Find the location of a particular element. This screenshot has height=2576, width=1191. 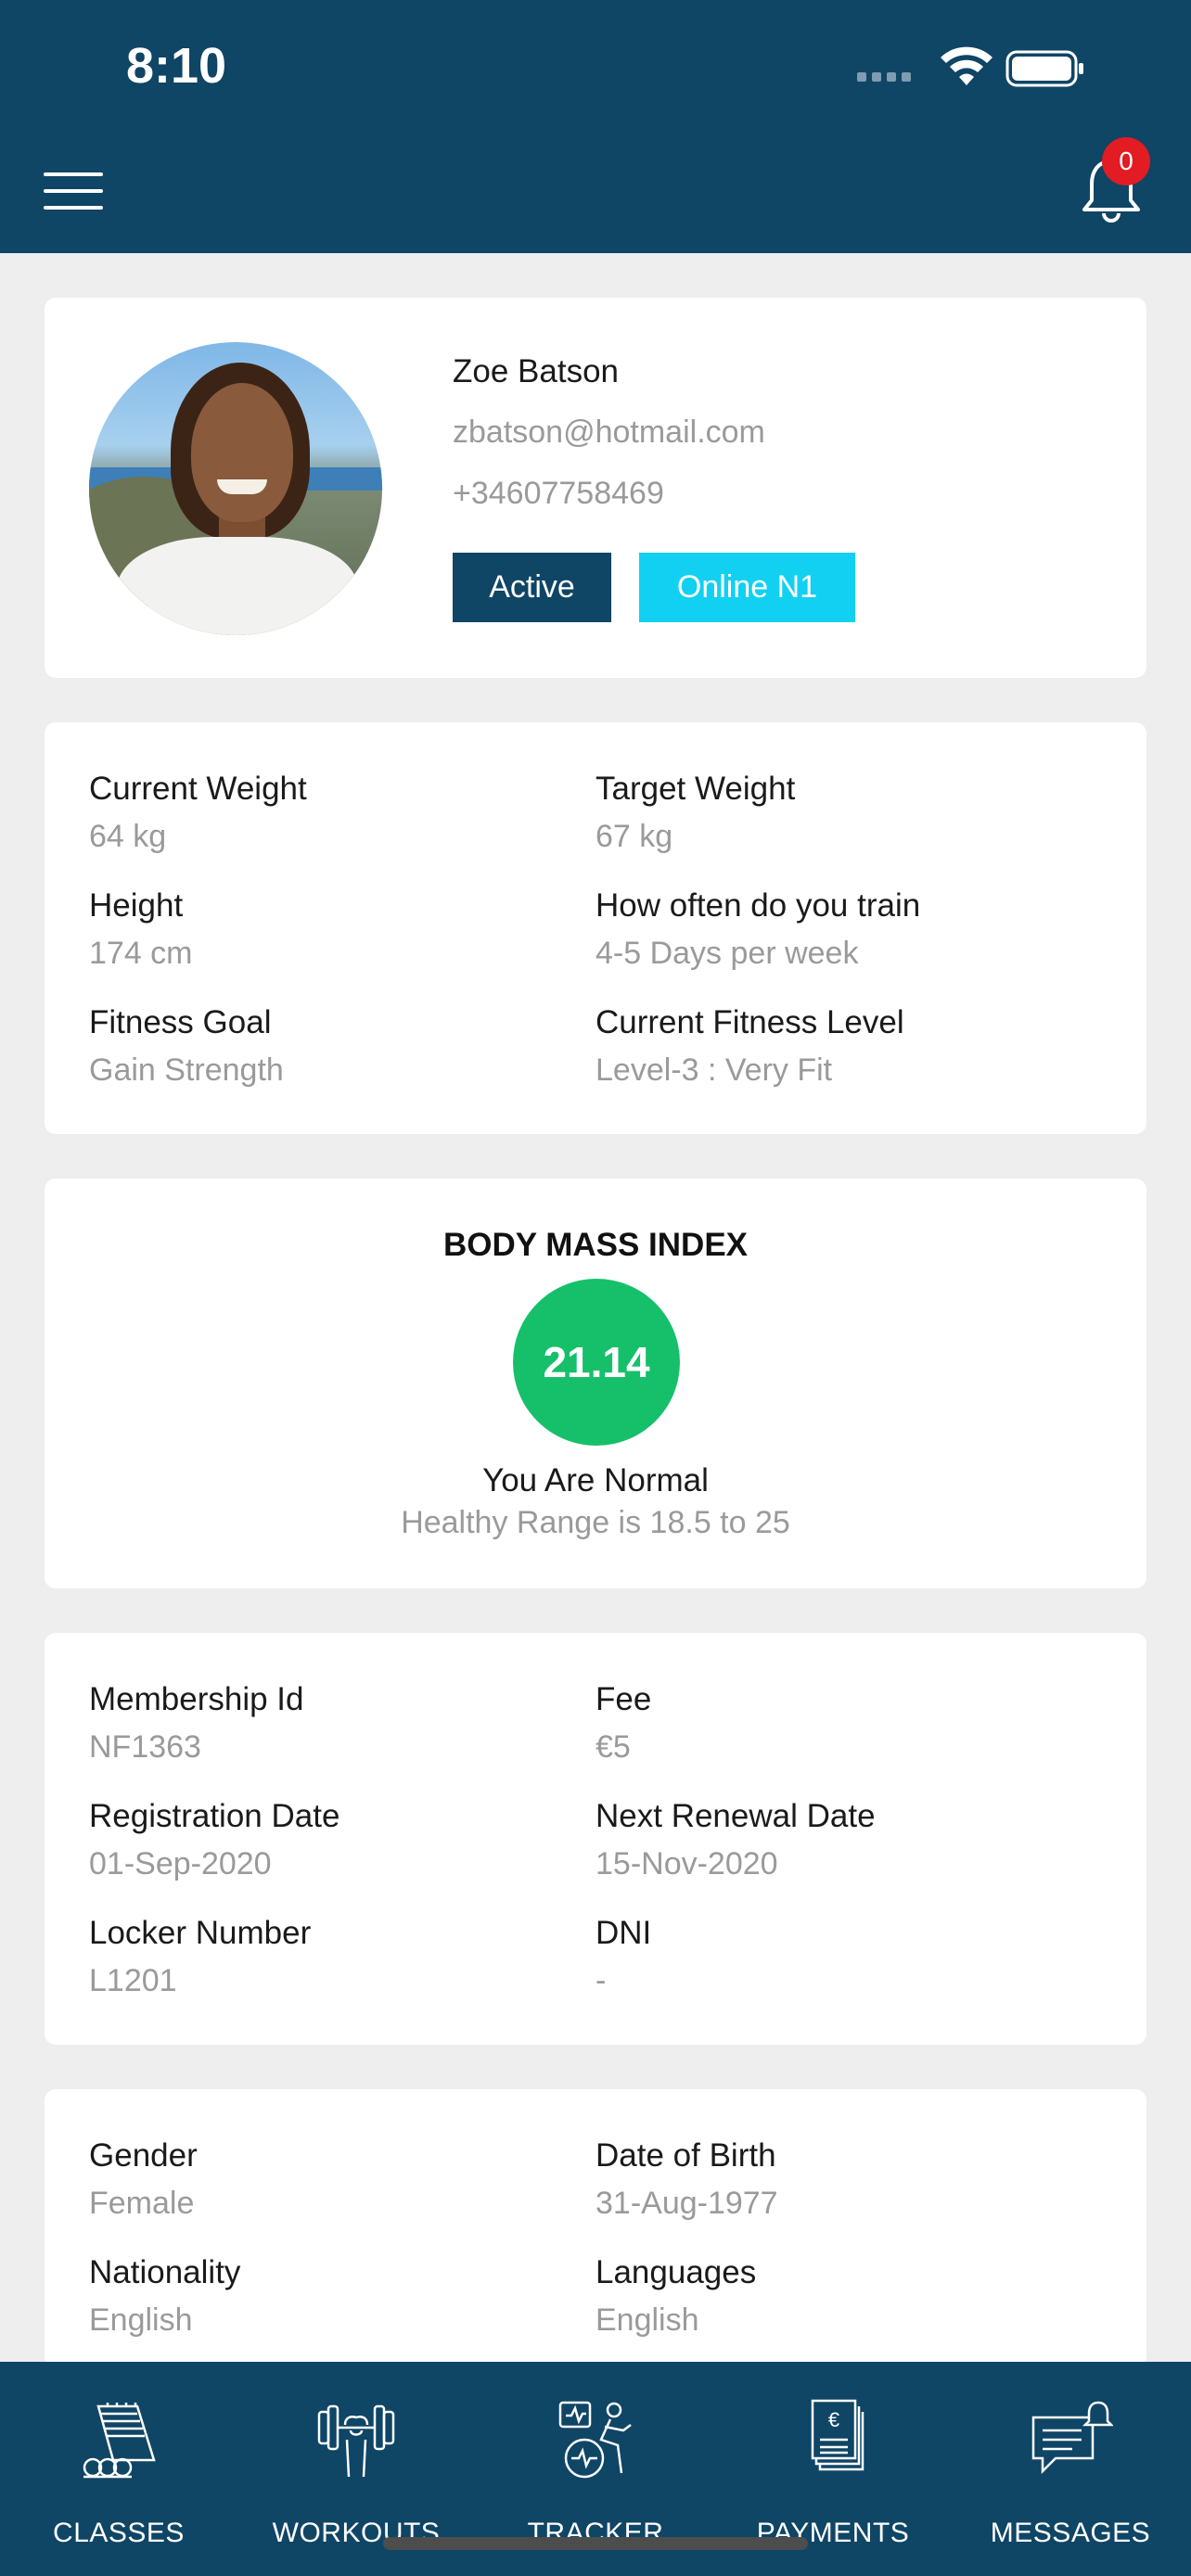

payments-icon: € is located at coordinates (837, 2435).